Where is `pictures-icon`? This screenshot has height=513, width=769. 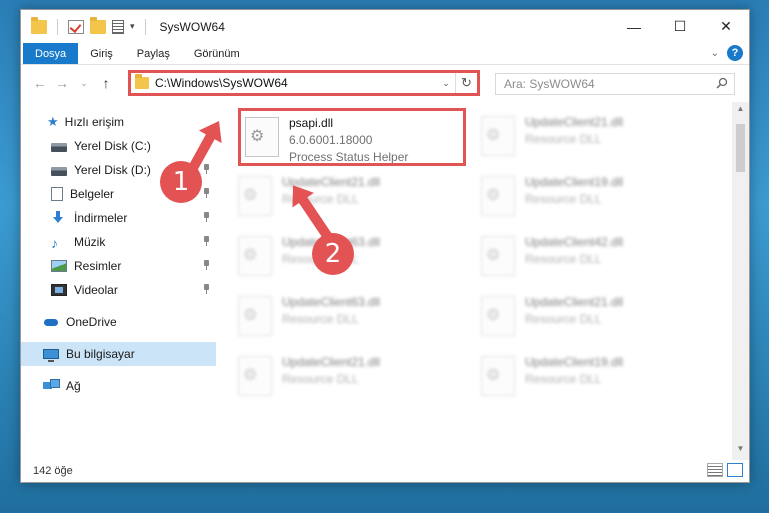
pictures-icon is located at coordinates (59, 266).